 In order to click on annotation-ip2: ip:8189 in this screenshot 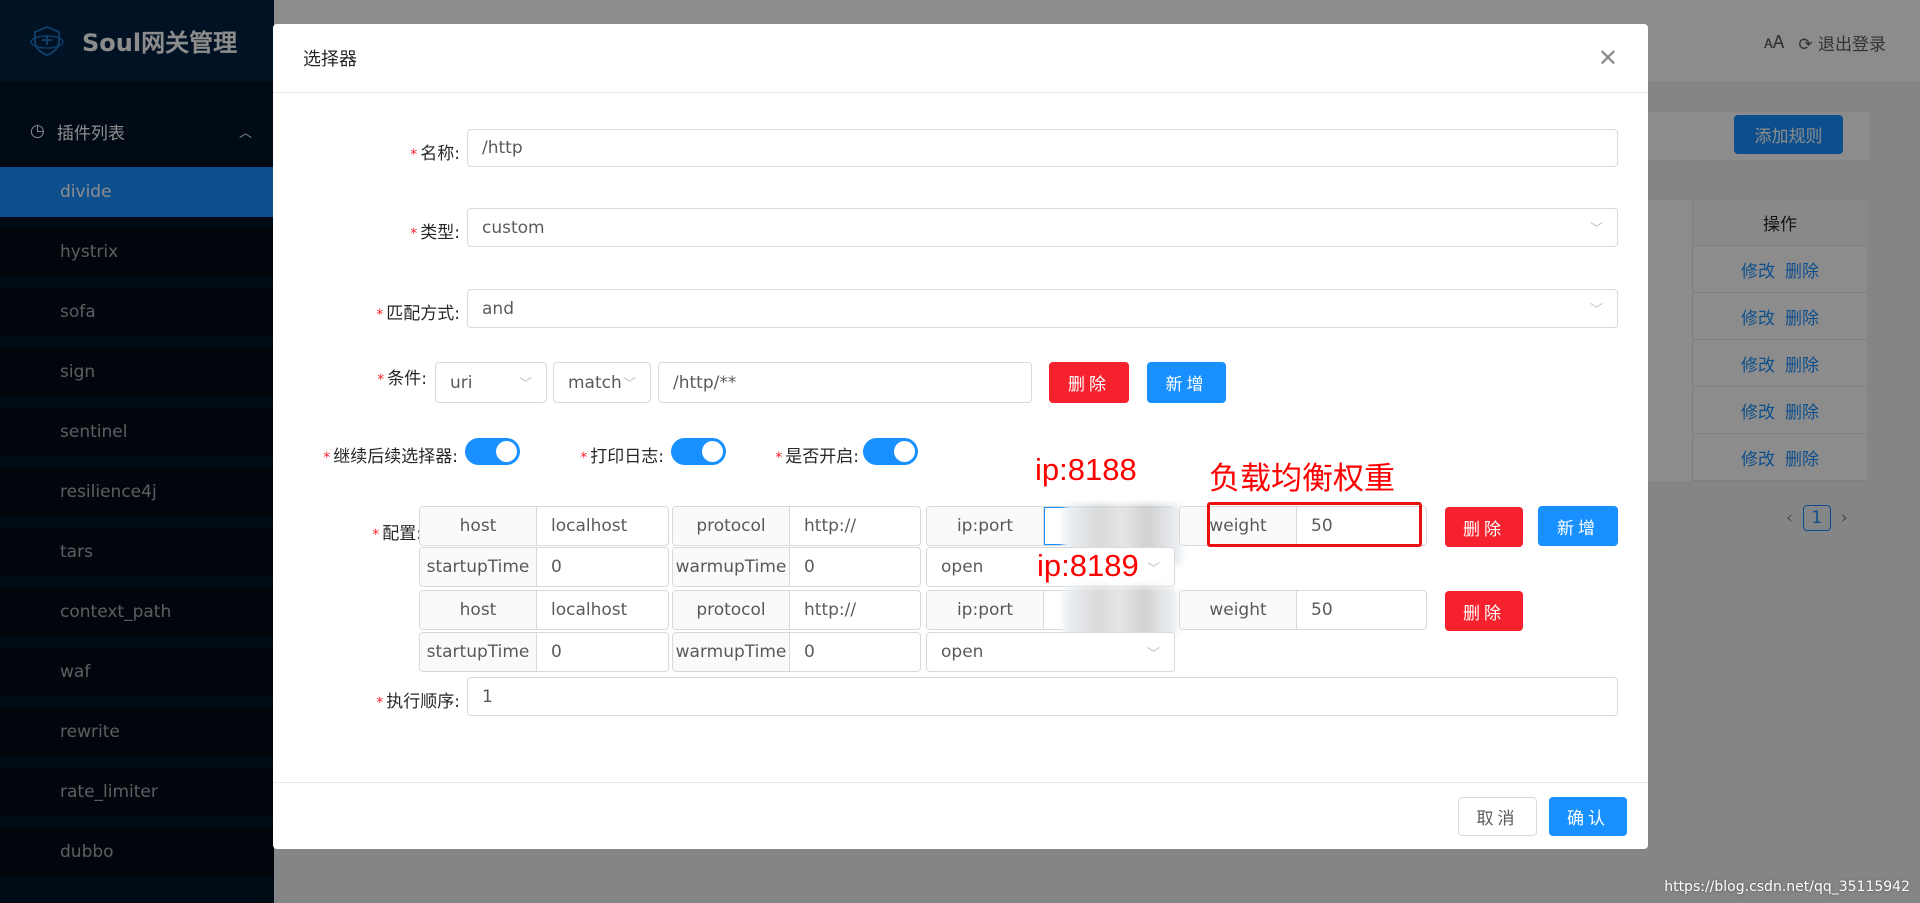, I will do `click(1088, 565)`.